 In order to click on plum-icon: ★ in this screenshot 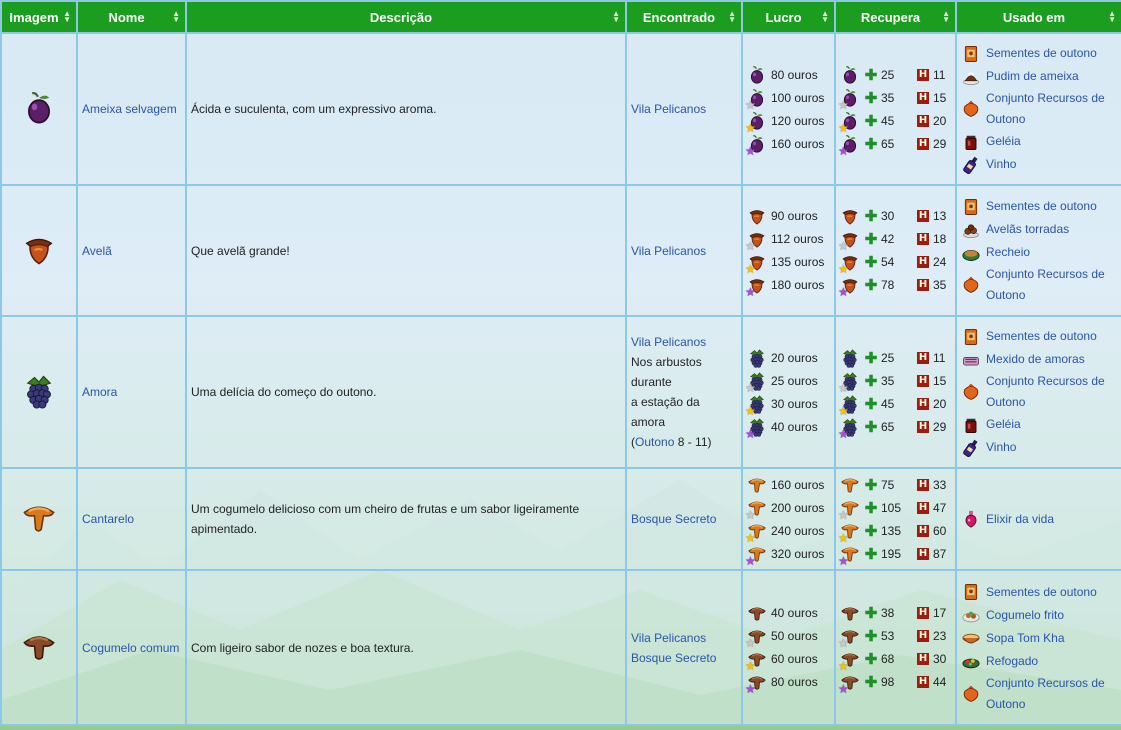, I will do `click(849, 122)`.